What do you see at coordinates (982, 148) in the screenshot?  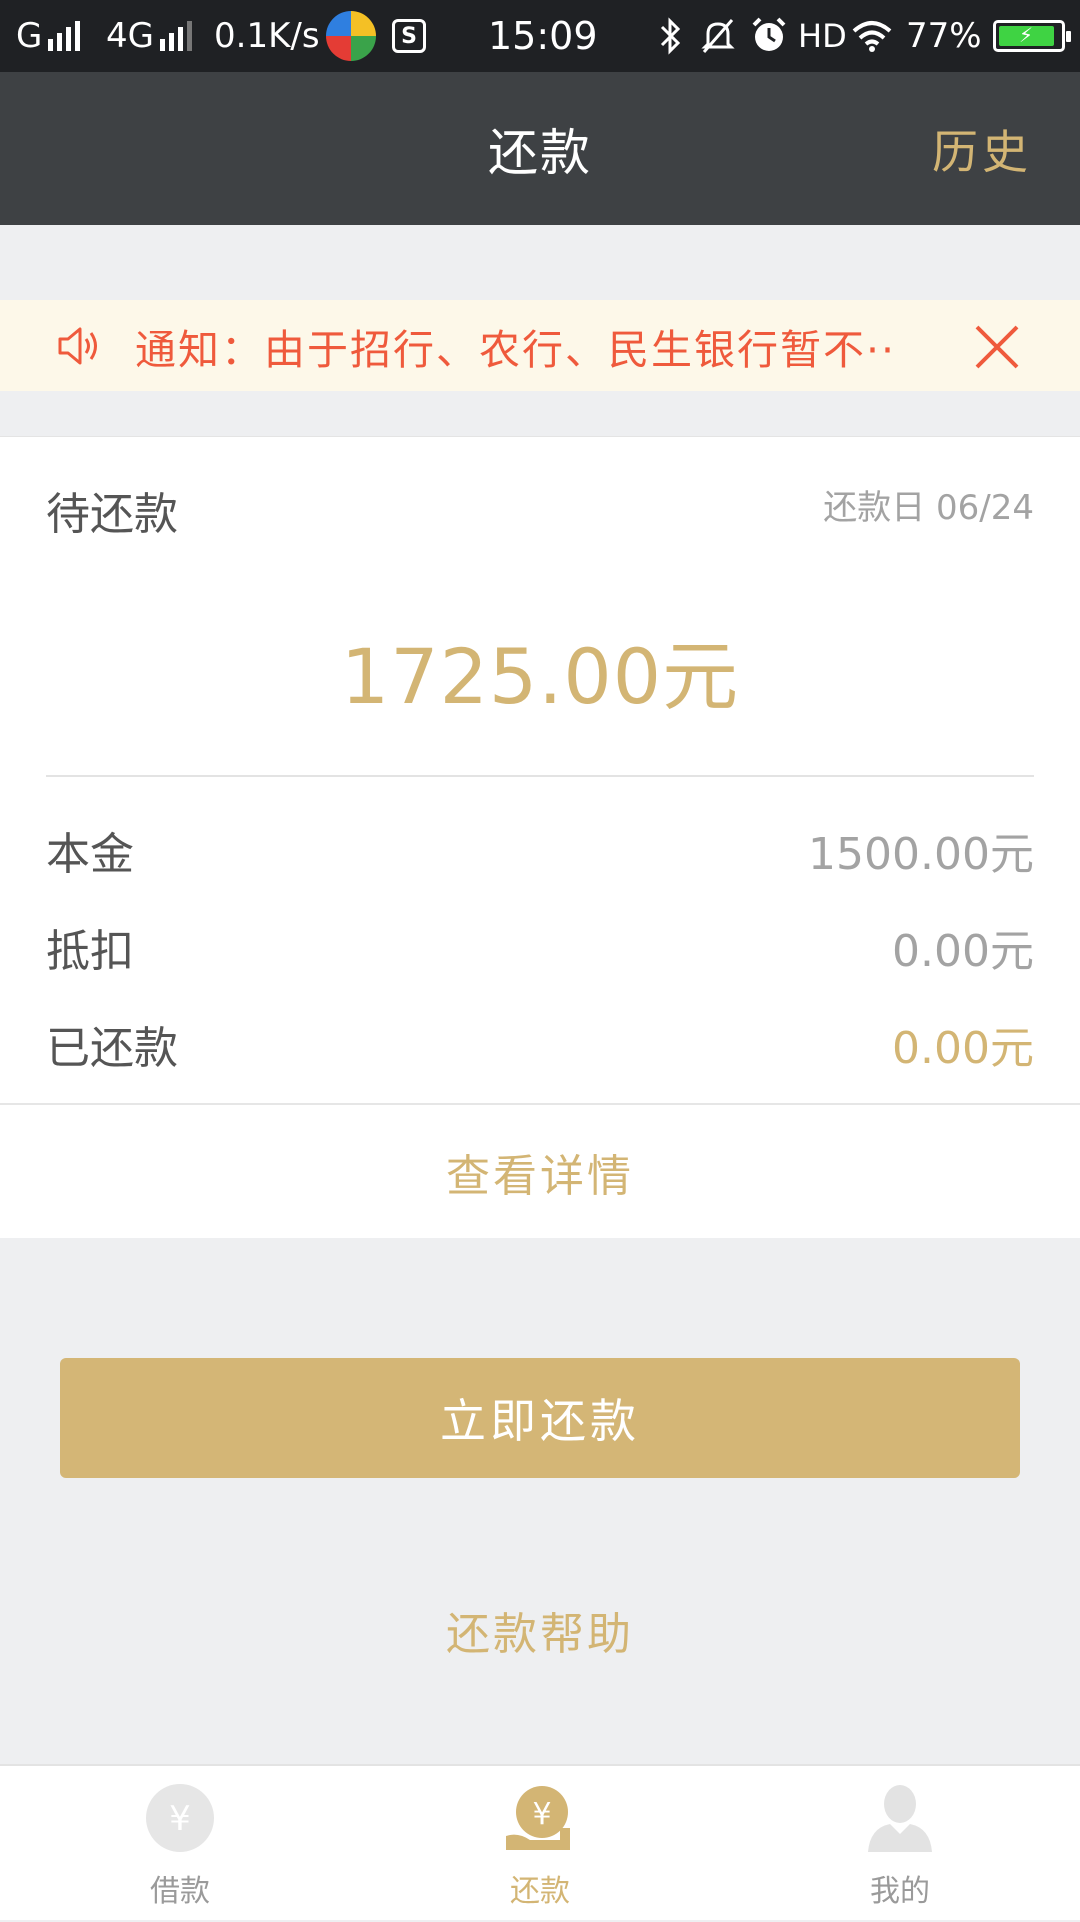 I see `history-button: 历史` at bounding box center [982, 148].